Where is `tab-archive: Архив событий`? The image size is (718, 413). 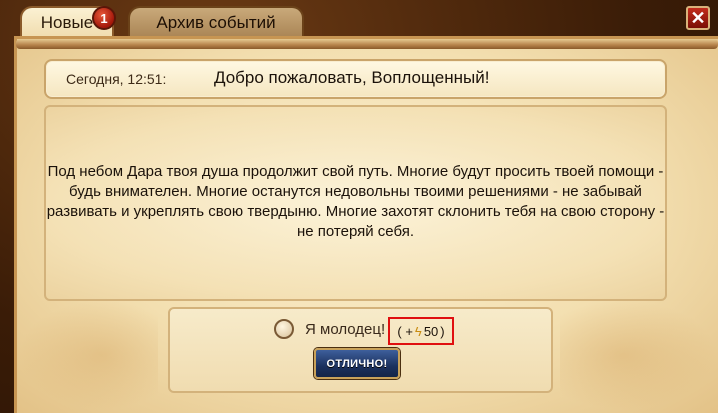 tab-archive: Архив событий is located at coordinates (216, 22).